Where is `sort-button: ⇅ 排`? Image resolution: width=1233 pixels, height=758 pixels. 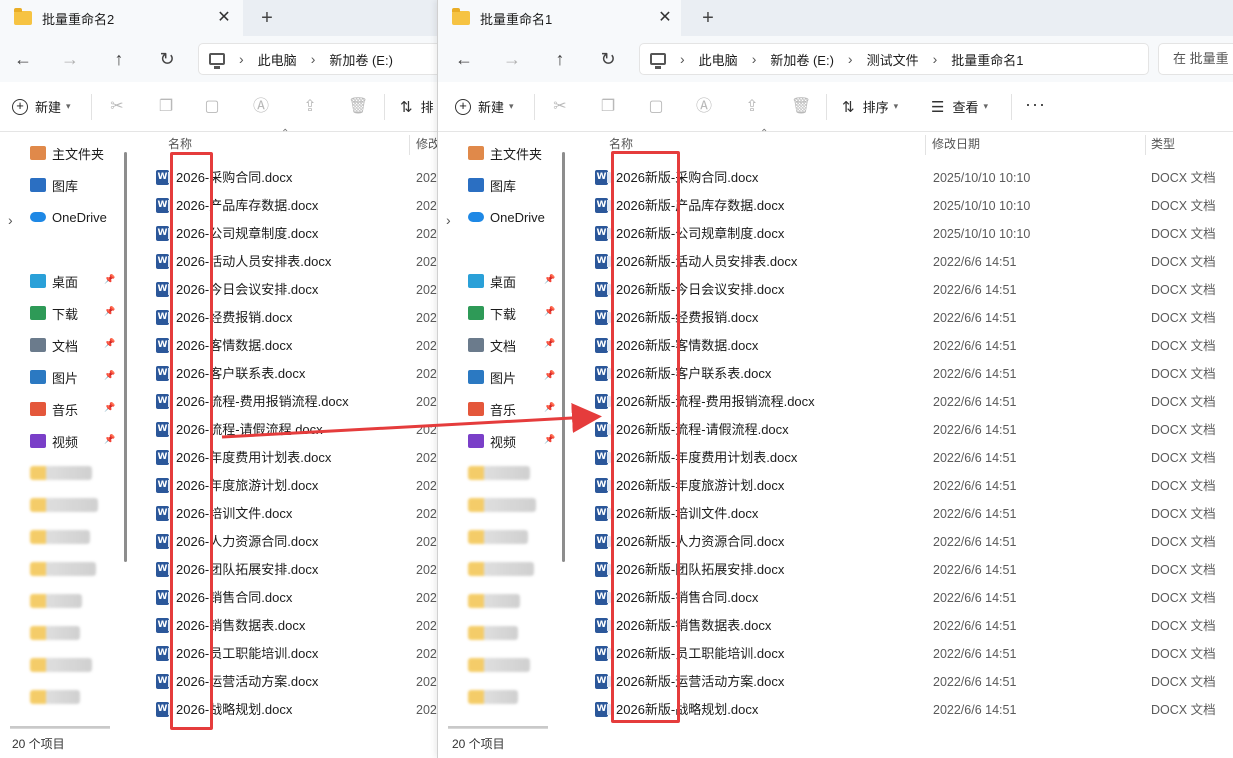
sort-button: ⇅ 排 is located at coordinates (417, 106).